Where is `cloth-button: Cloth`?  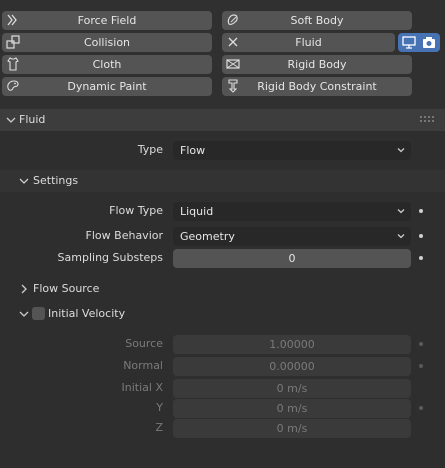 cloth-button: Cloth is located at coordinates (107, 64).